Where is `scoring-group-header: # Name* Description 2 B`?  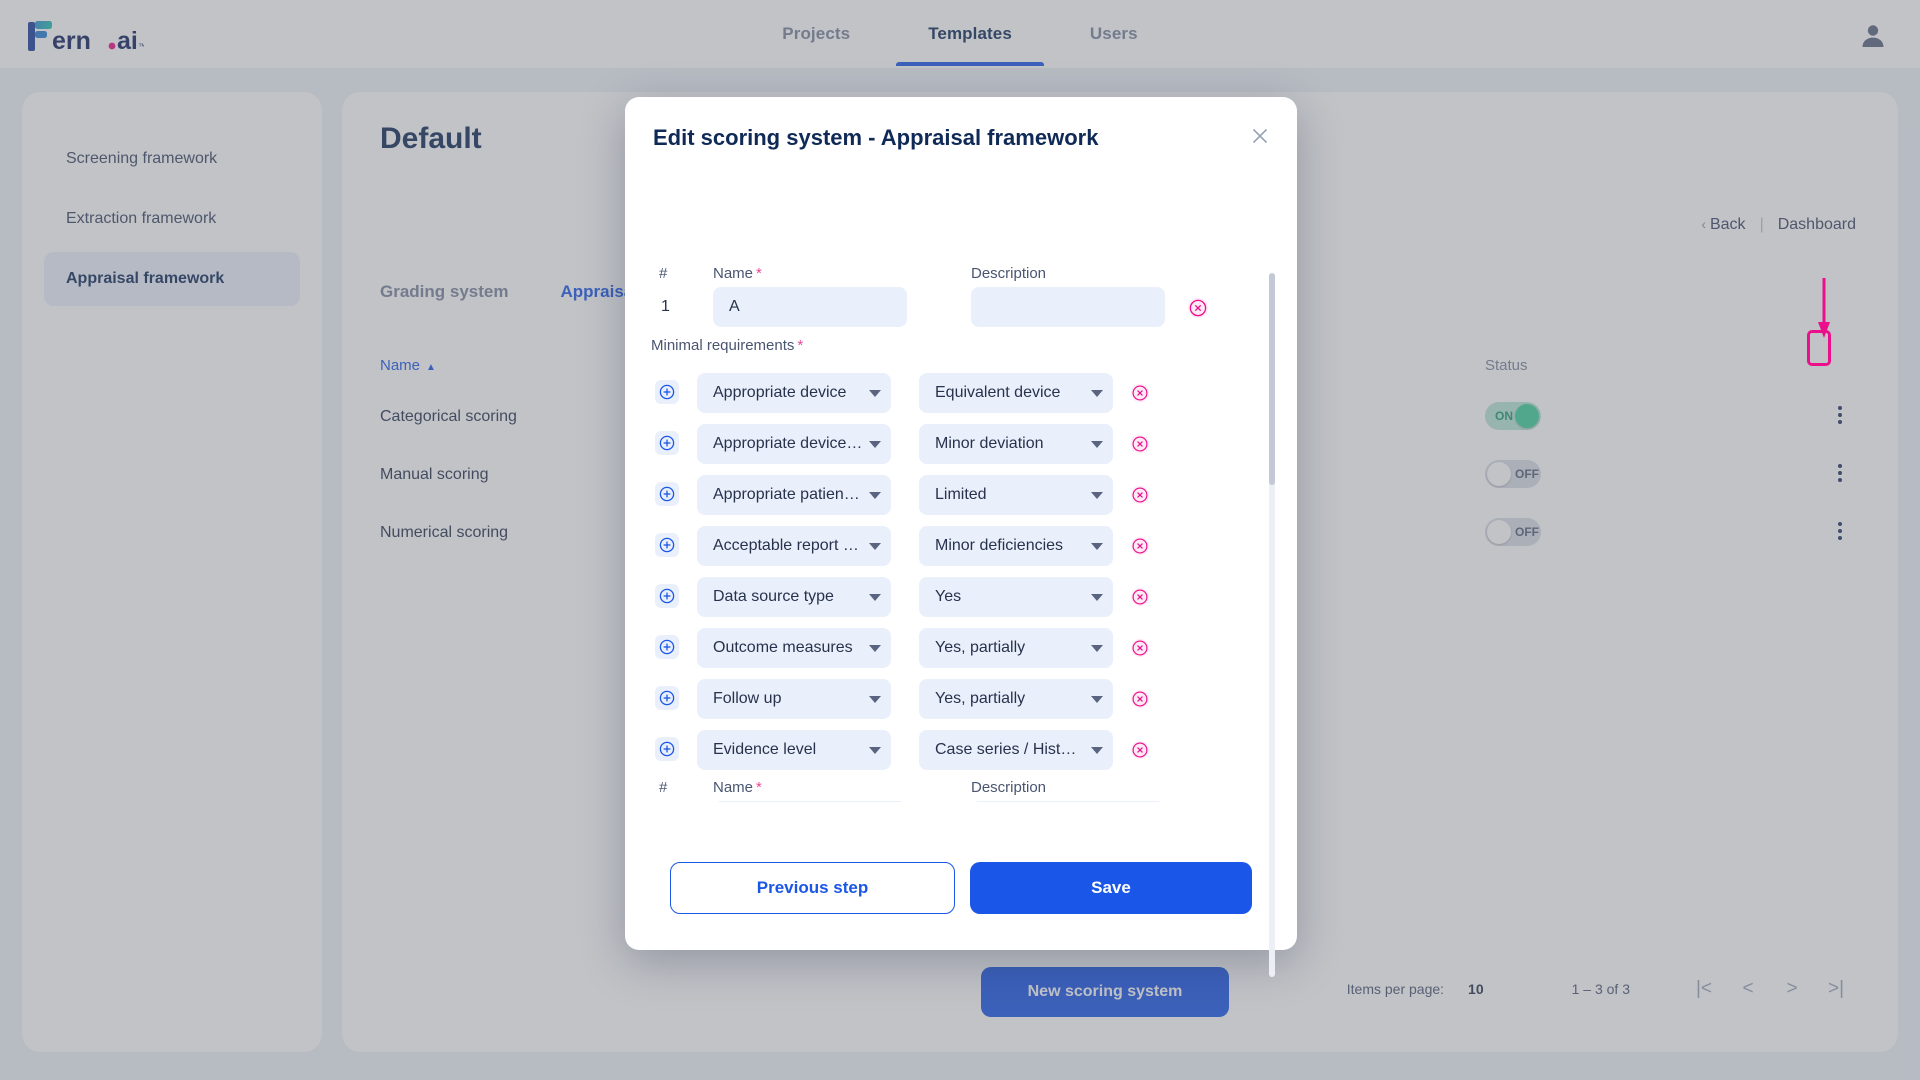 scoring-group-header: # Name* Description 2 B is located at coordinates (964, 790).